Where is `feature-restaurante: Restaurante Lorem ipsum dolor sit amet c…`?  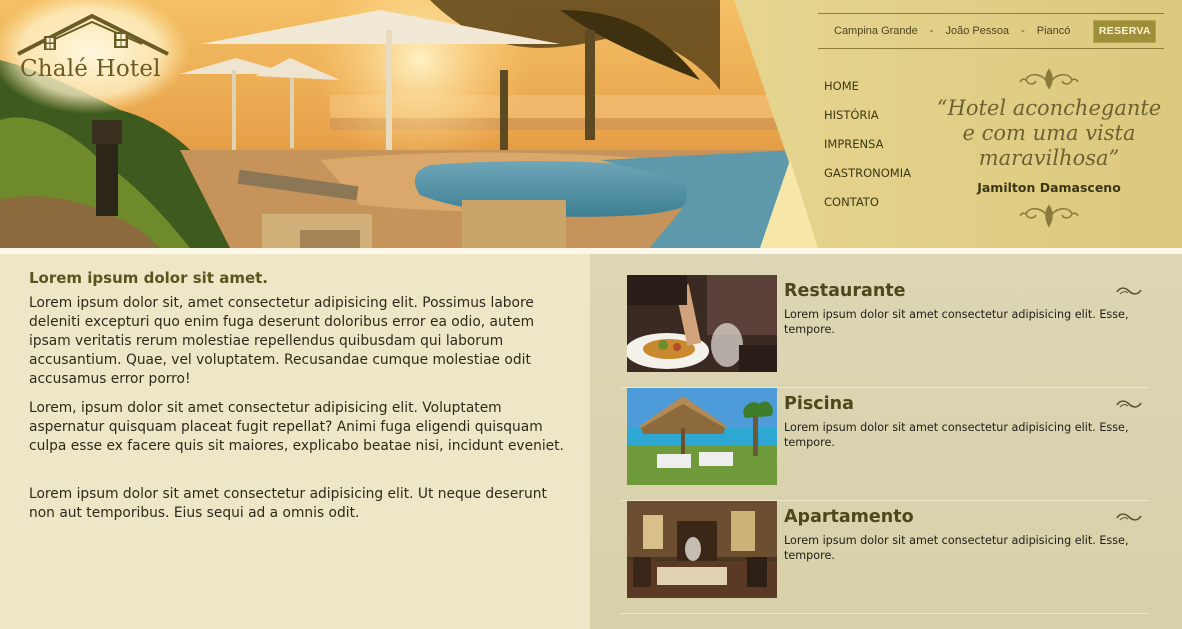
feature-restaurante: Restaurante Lorem ipsum dolor sit amet c… is located at coordinates (884, 331).